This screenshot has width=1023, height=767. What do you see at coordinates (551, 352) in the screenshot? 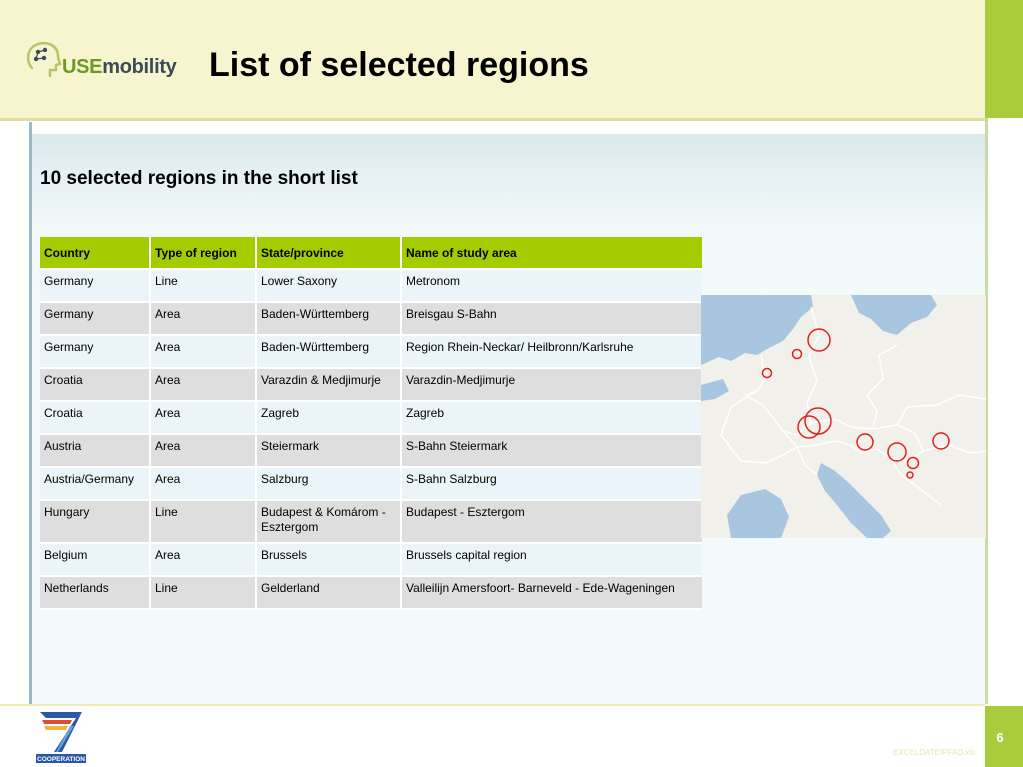
I see `table-cell: Region Rhein-Neckar/ Heilbronn/Karlsruhe` at bounding box center [551, 352].